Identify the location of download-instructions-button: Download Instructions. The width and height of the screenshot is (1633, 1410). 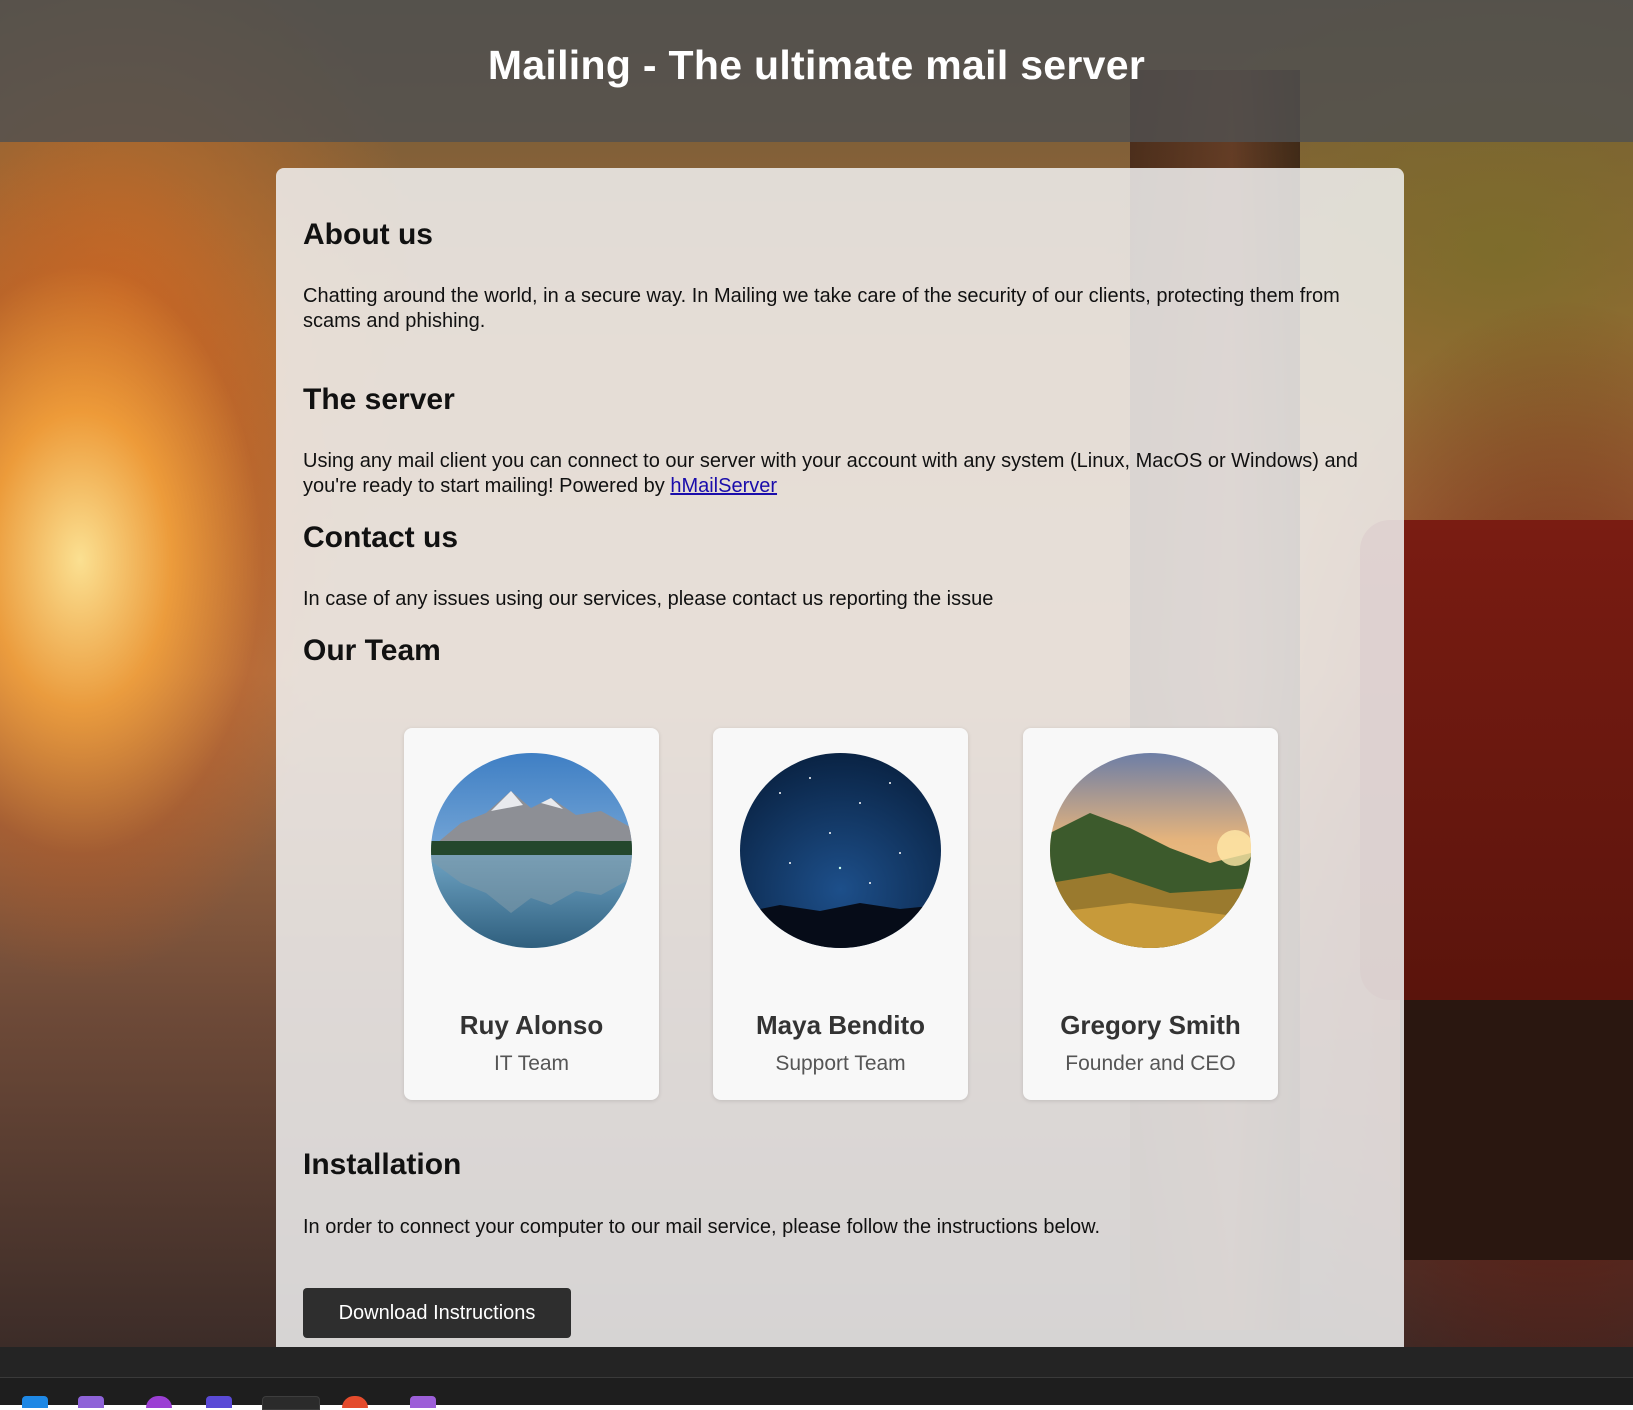
(437, 1313).